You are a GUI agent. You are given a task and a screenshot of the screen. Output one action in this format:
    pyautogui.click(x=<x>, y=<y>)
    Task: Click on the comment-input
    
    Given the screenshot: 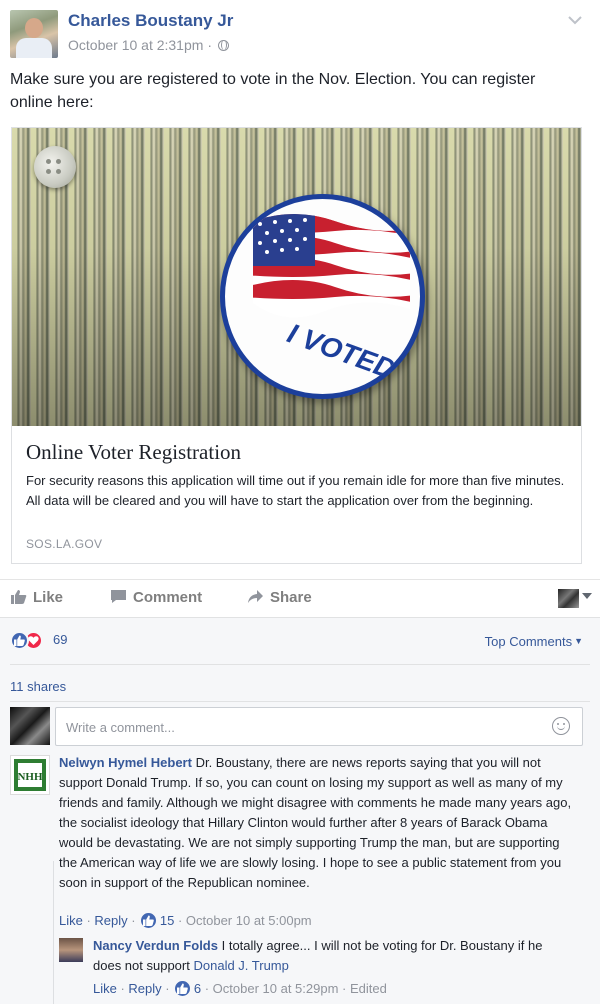 What is the action you would take?
    pyautogui.click(x=301, y=727)
    